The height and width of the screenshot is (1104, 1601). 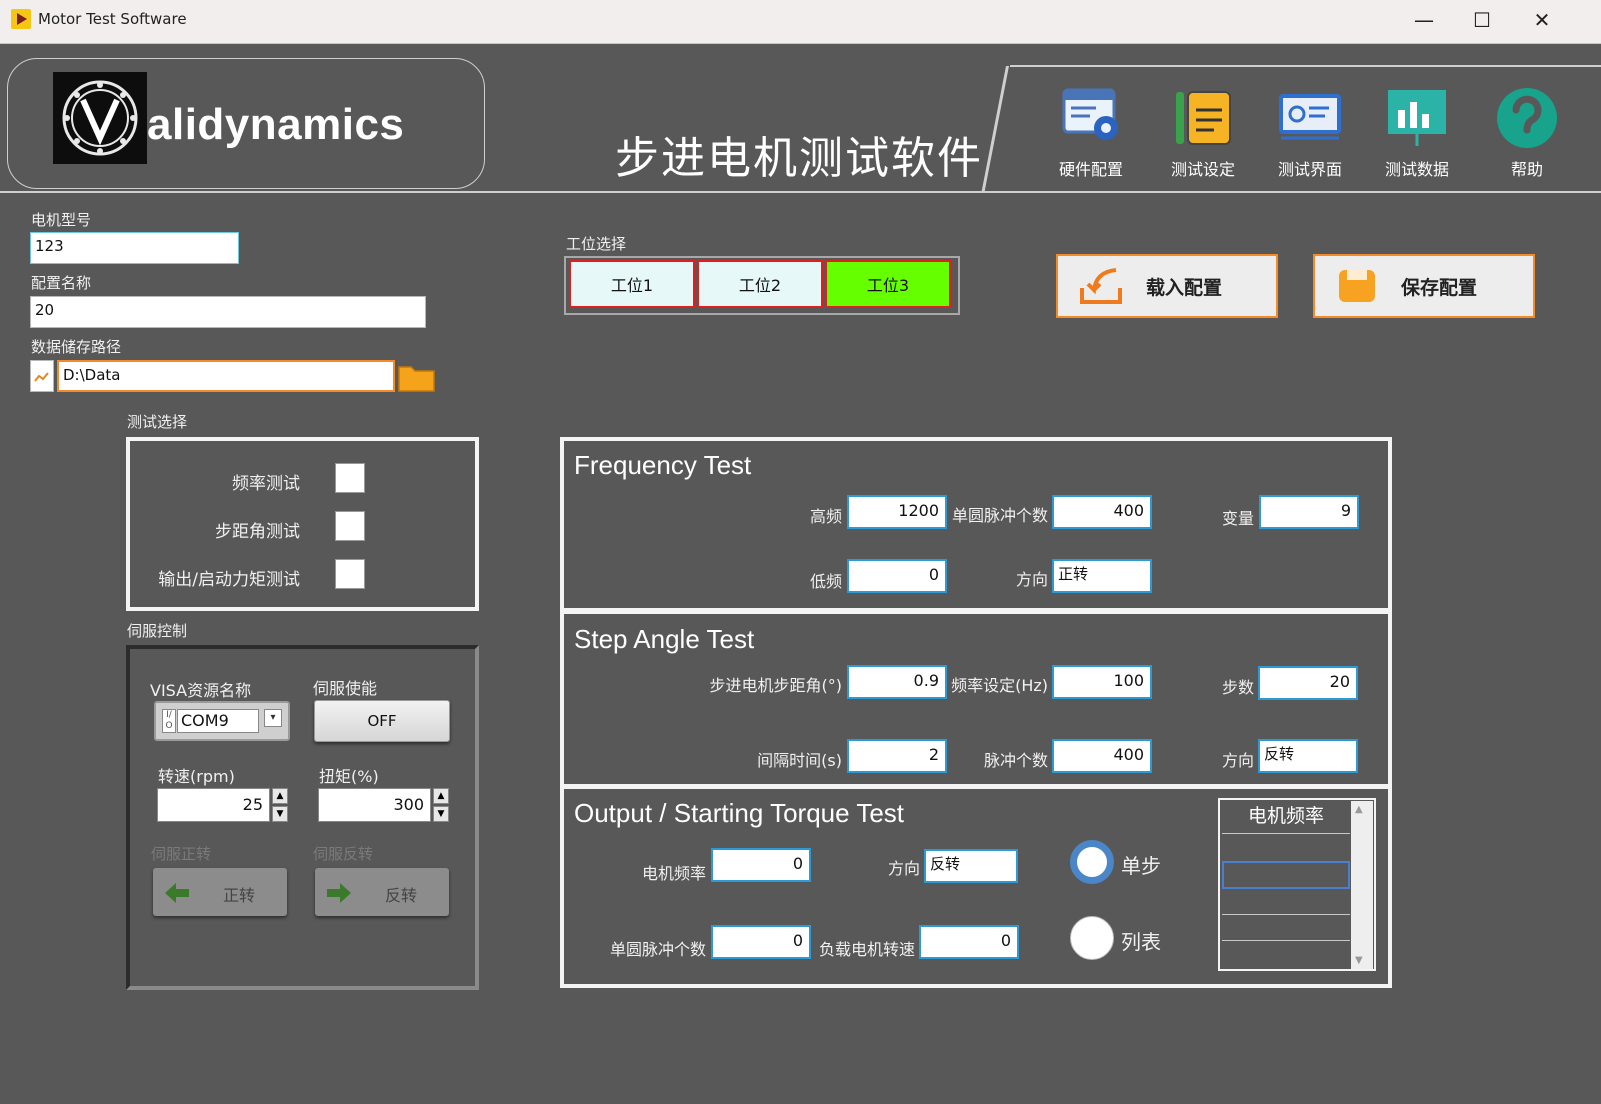 What do you see at coordinates (897, 756) in the screenshot?
I see `interval-input: 2` at bounding box center [897, 756].